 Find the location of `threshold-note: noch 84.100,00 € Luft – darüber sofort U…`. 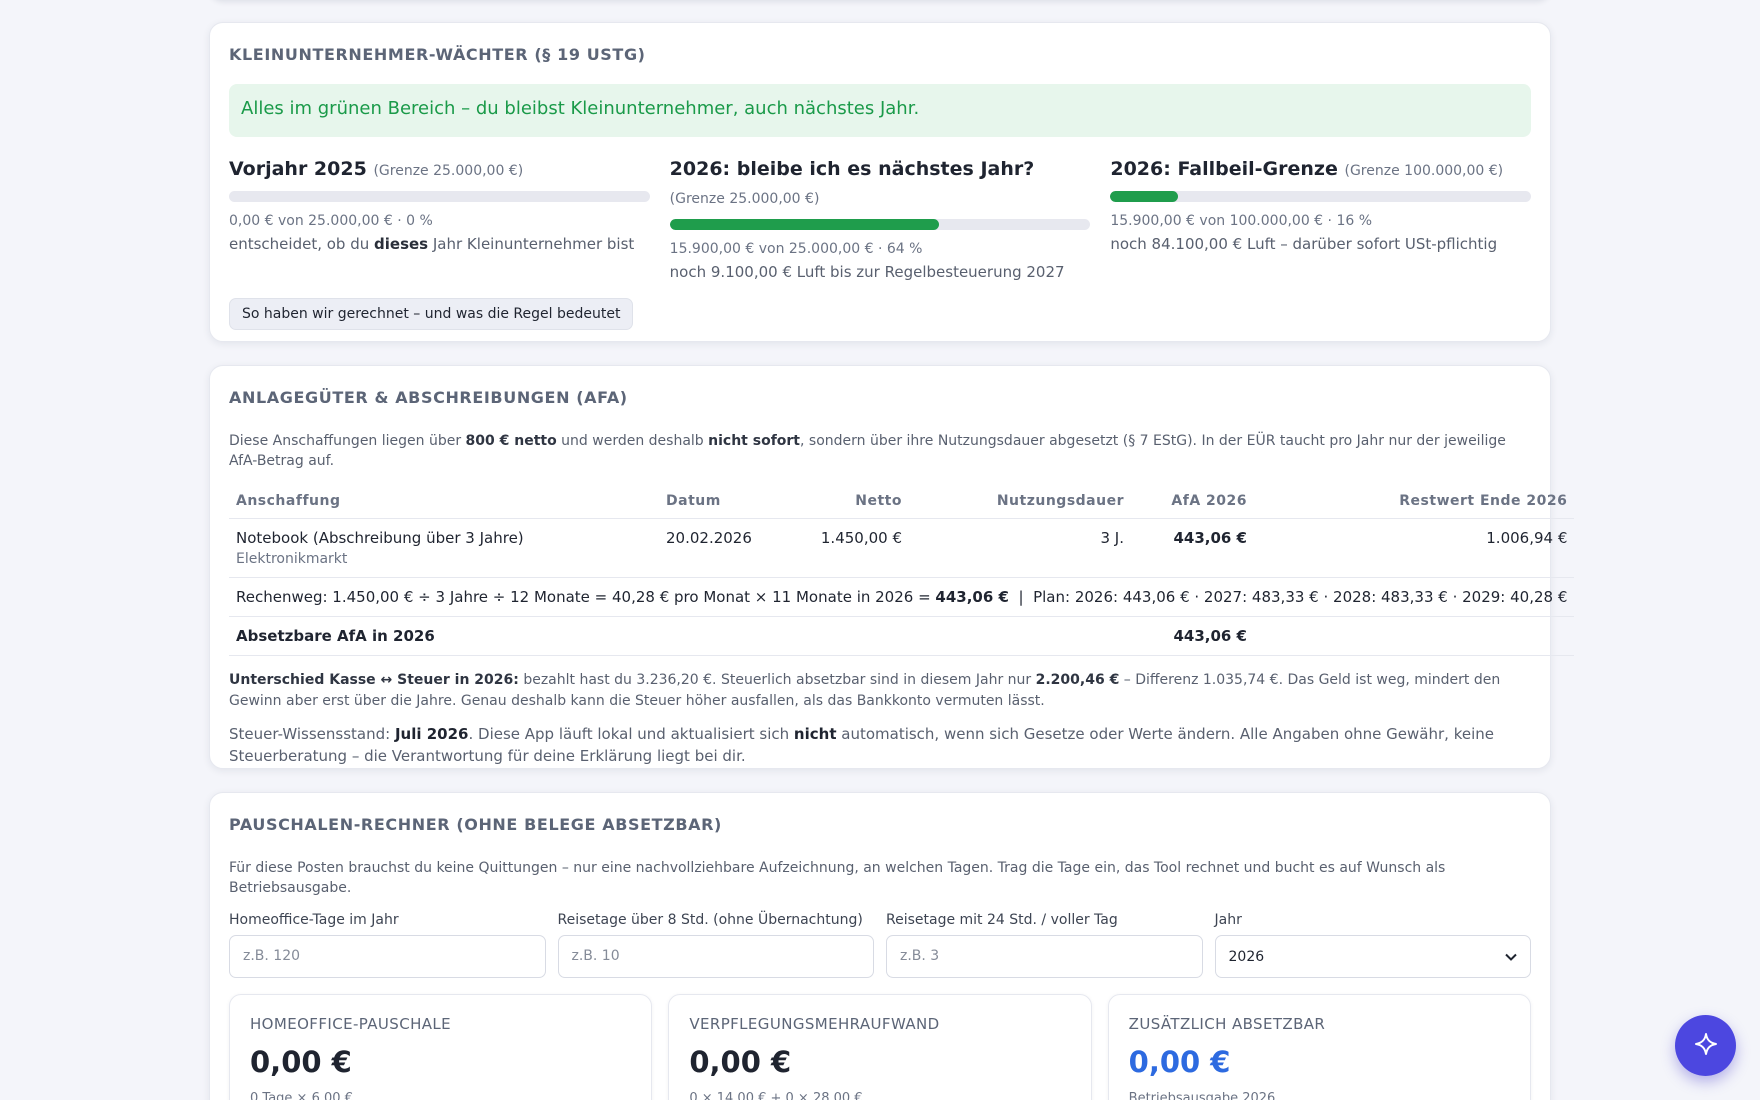

threshold-note: noch 84.100,00 € Luft – darüber sofort U… is located at coordinates (1304, 244).